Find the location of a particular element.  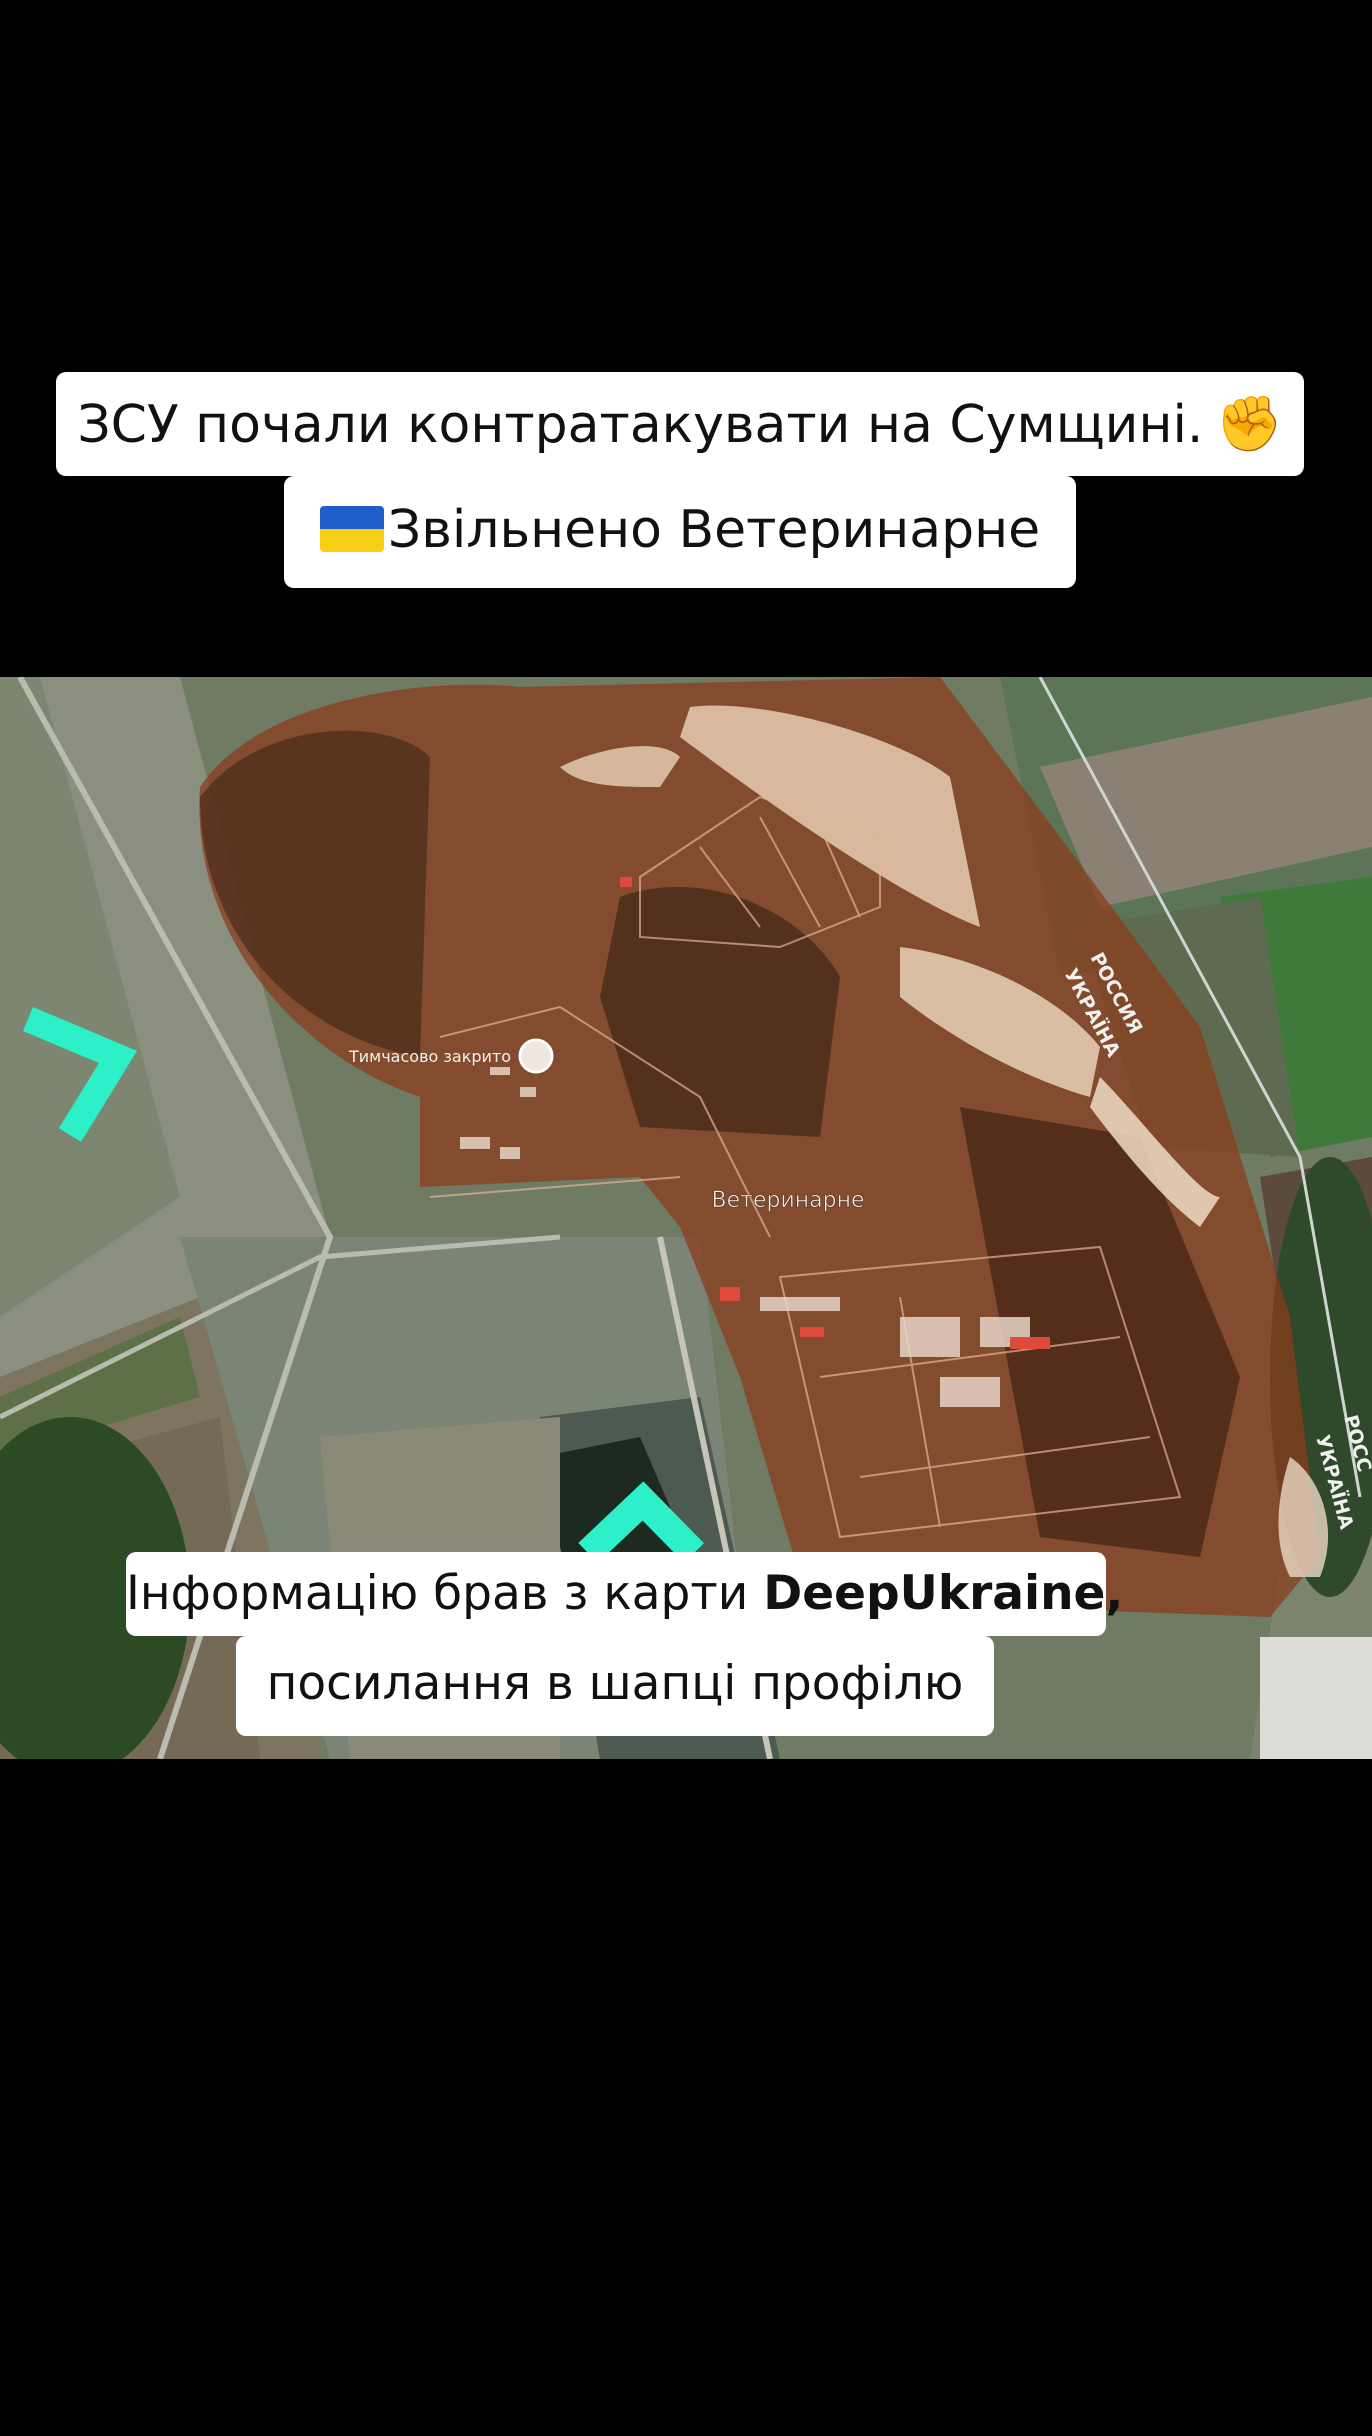

caption-text-1: ЗСУ почали контратакувати на Сумщині. is located at coordinates (640, 425).